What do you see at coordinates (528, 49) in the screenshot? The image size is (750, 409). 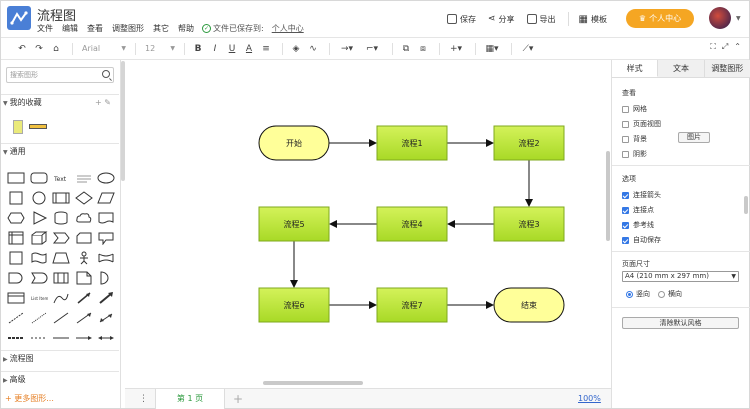 I see `magic-wand-icon: ⟋▾` at bounding box center [528, 49].